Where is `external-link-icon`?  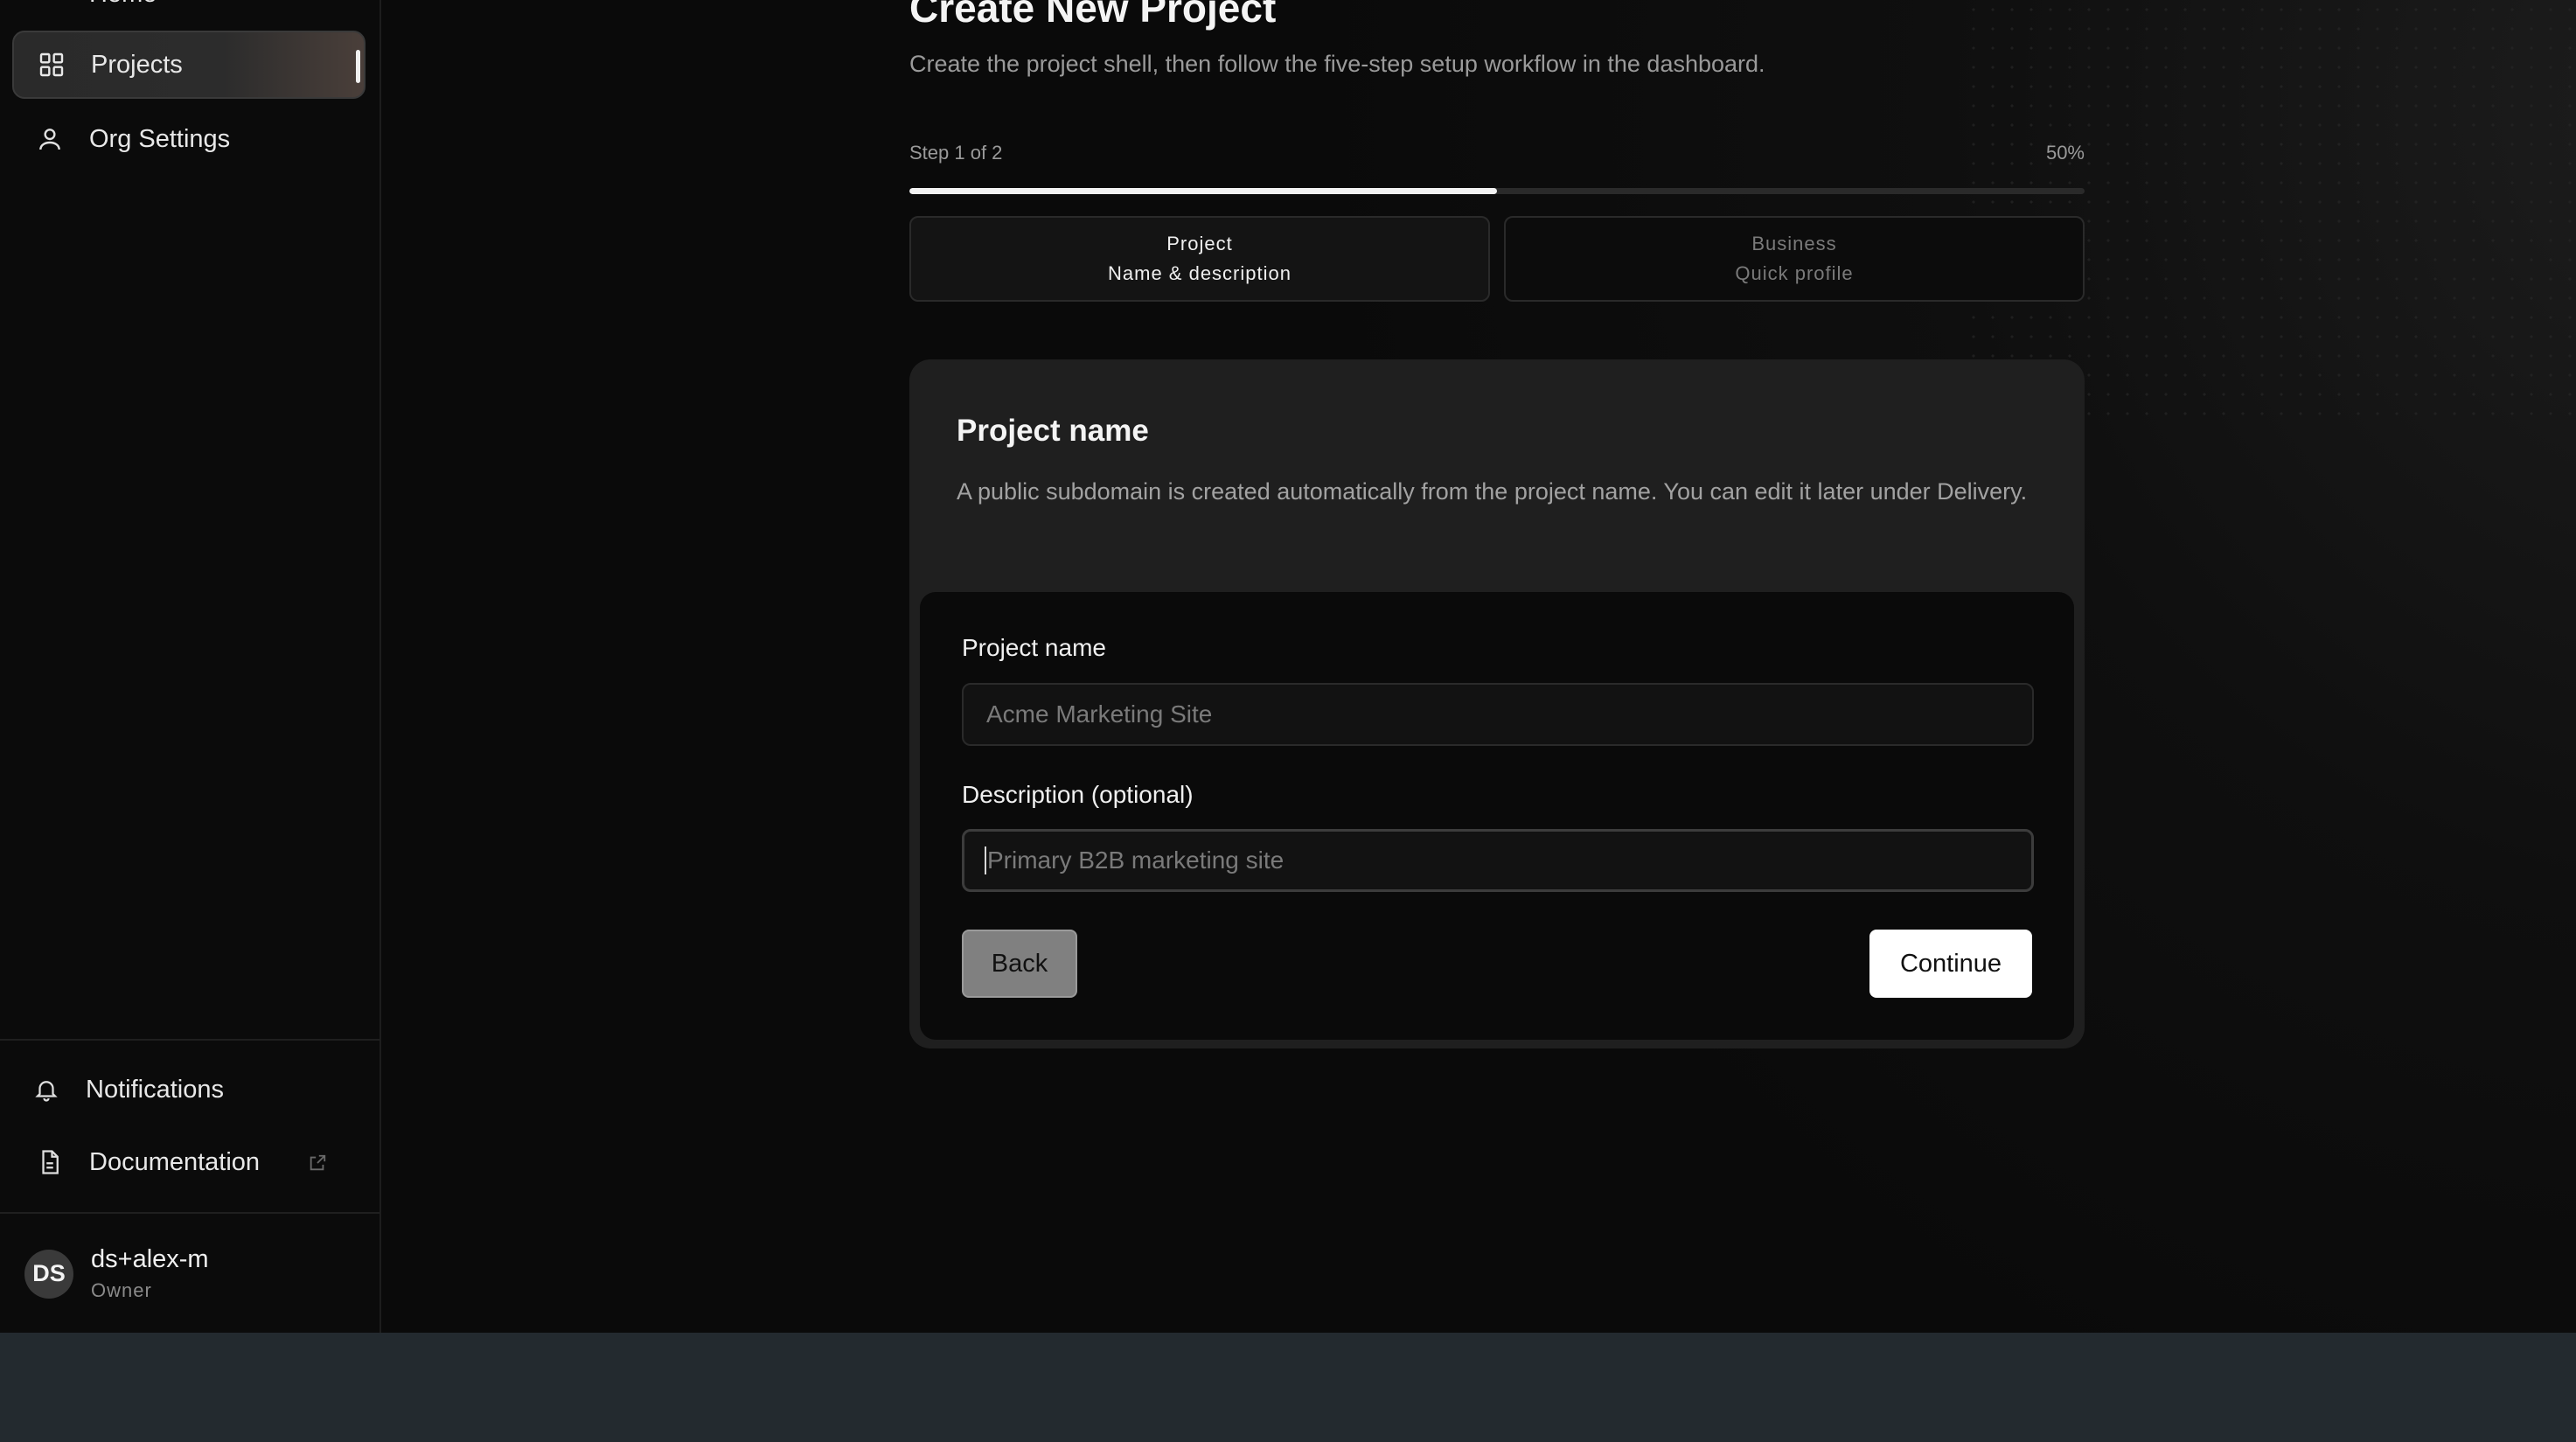
external-link-icon is located at coordinates (317, 1161).